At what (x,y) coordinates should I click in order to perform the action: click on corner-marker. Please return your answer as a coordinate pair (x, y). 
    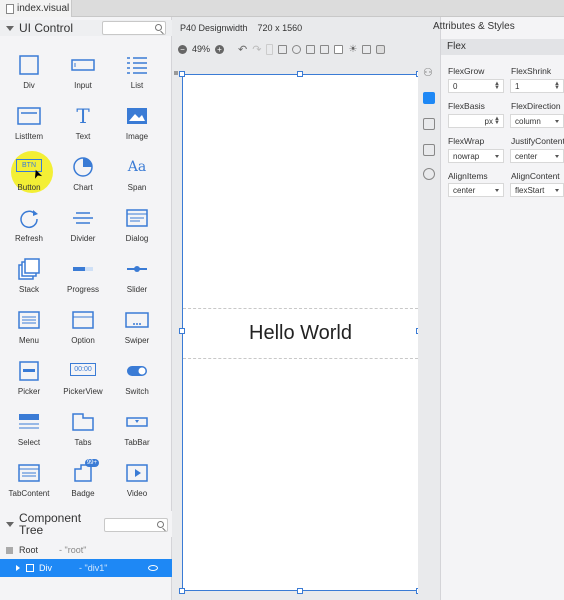
    Looking at the image, I should click on (176, 73).